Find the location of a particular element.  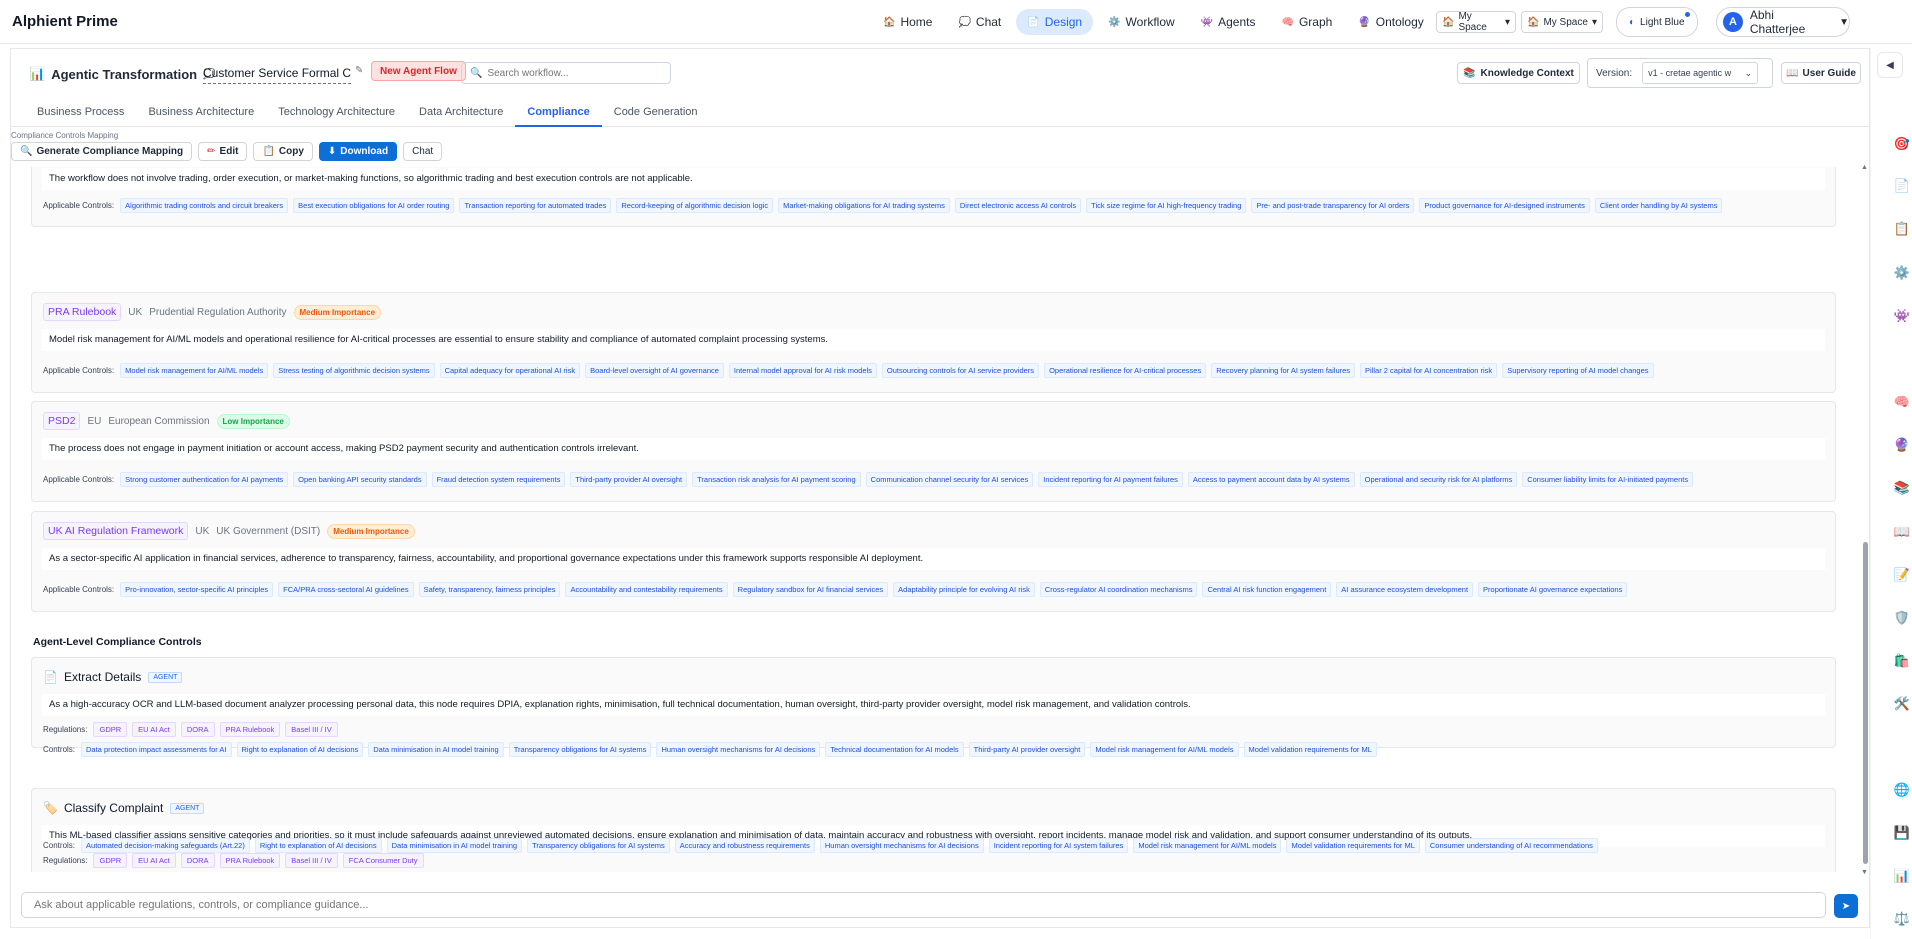

nav-home: 🏠 Home is located at coordinates (907, 22).